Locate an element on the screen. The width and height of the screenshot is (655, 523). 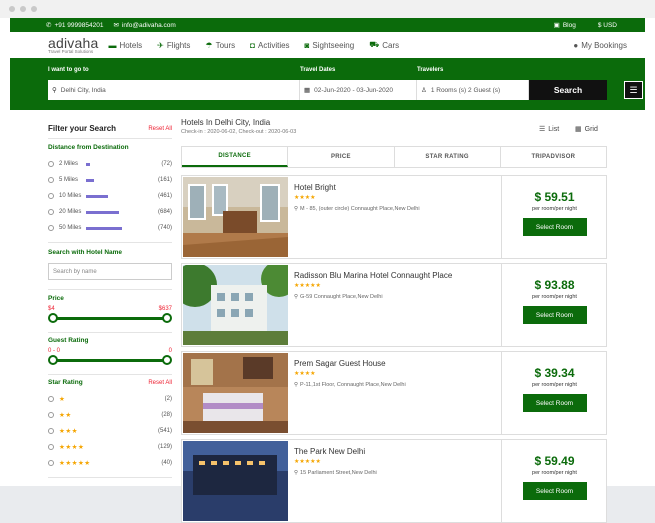
list-view-toggle: ☰ List is located at coordinates (549, 129).